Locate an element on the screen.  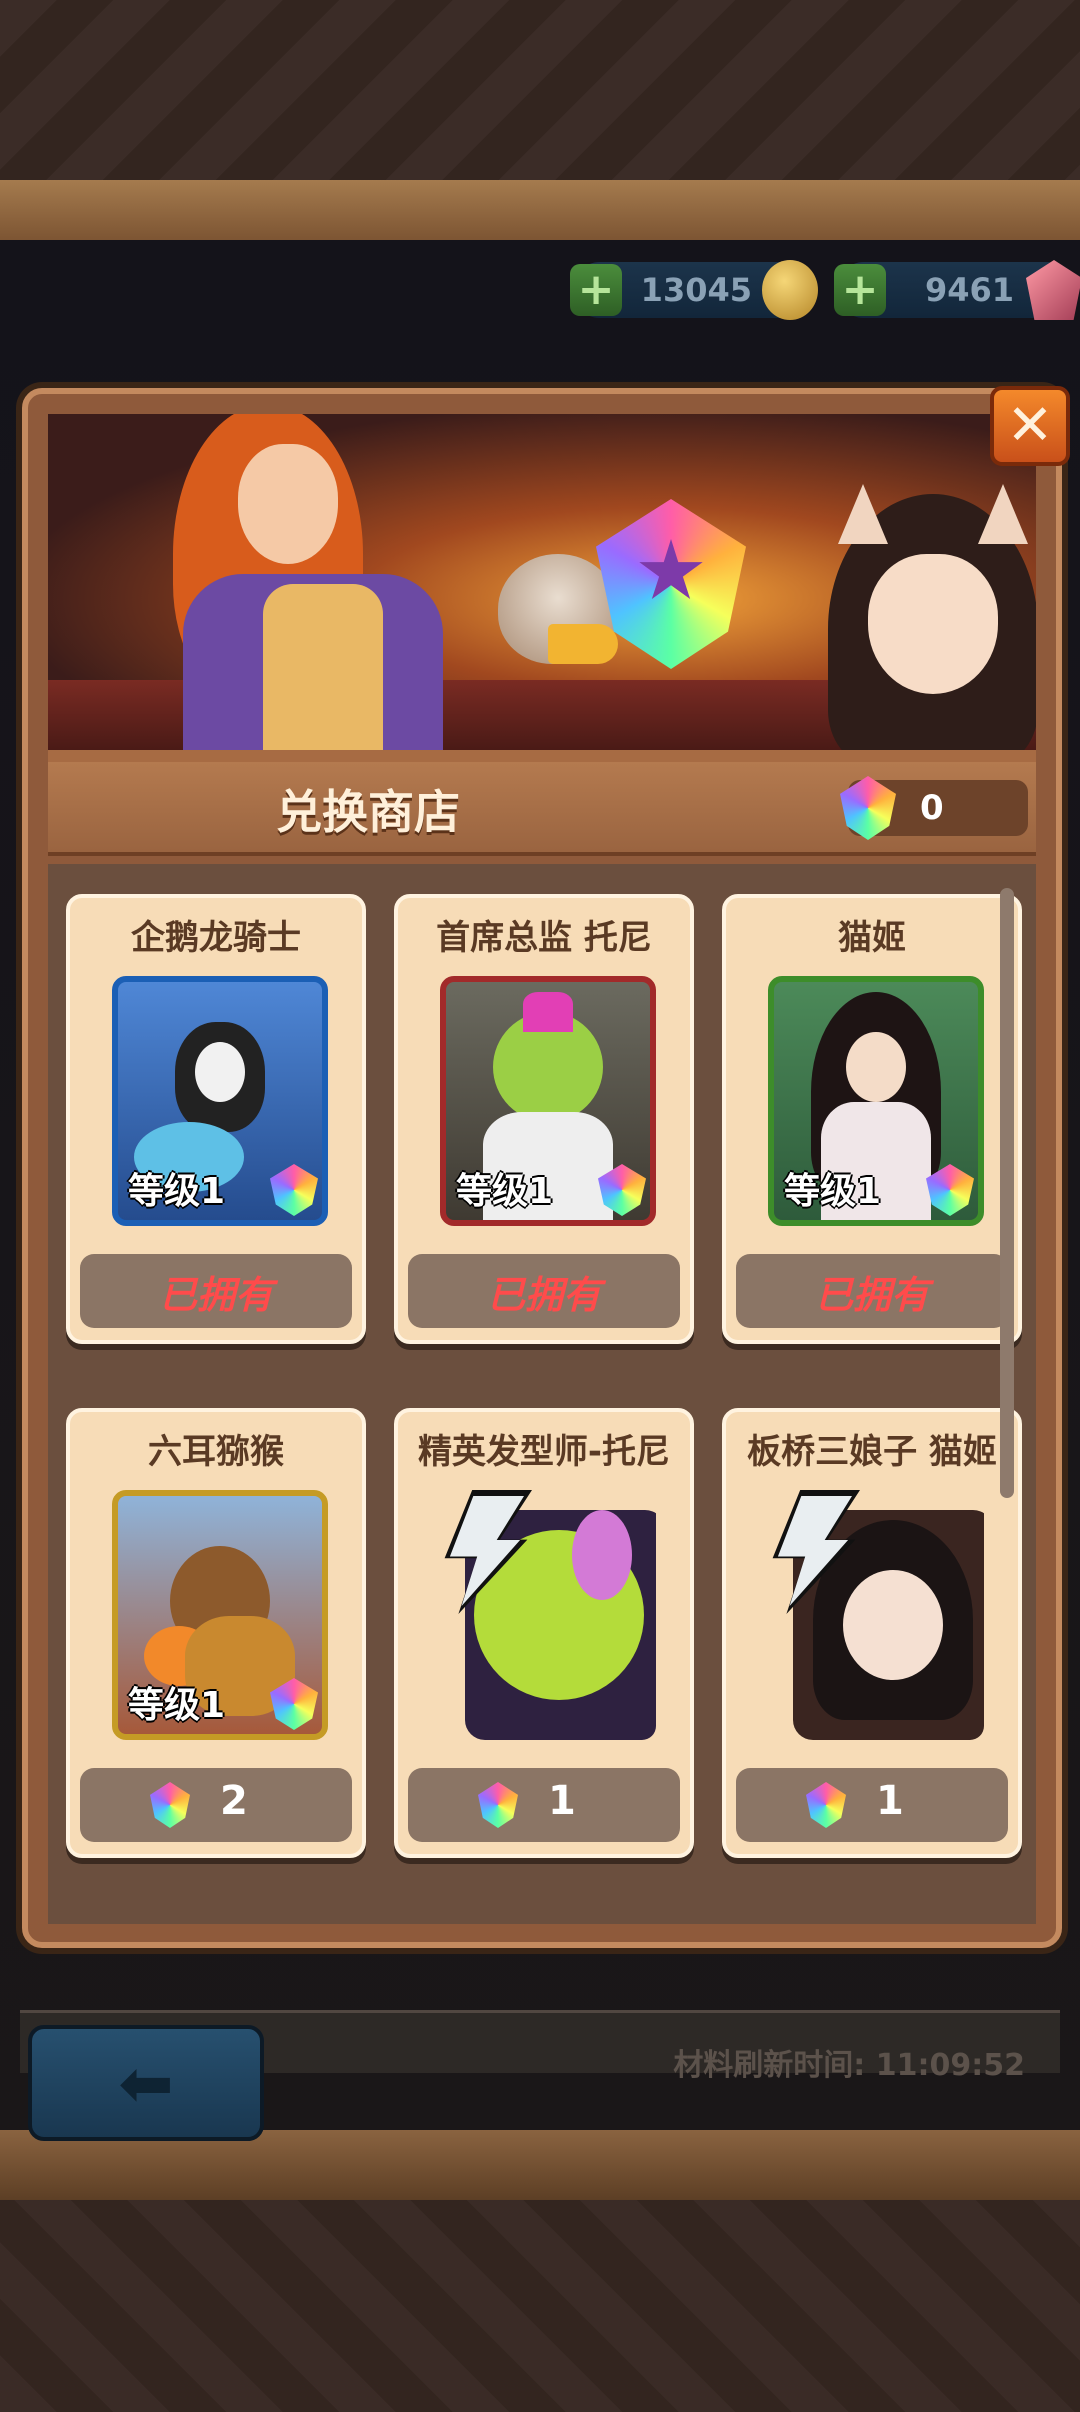
background-top is located at coordinates (540, 95).